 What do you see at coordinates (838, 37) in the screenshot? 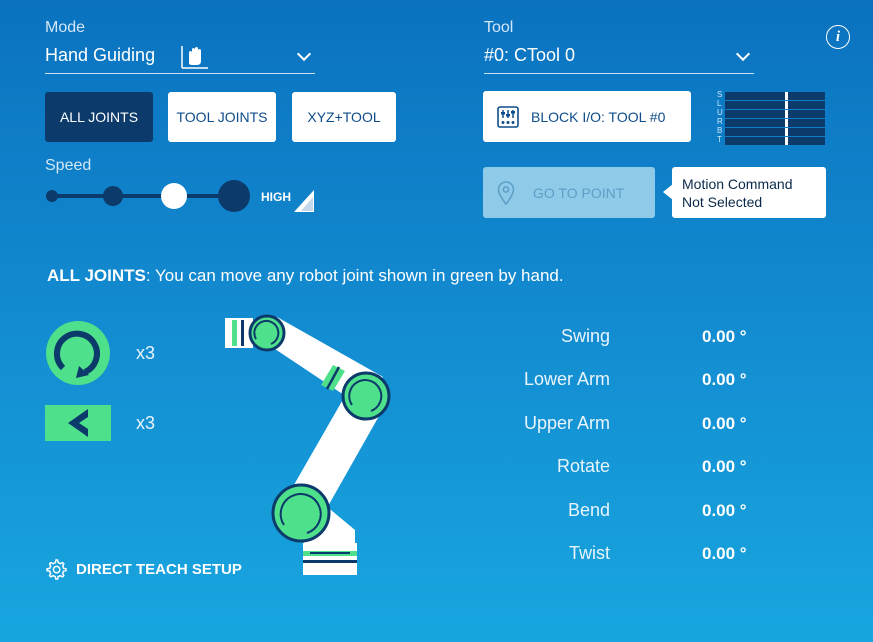
I see `info-icon: i` at bounding box center [838, 37].